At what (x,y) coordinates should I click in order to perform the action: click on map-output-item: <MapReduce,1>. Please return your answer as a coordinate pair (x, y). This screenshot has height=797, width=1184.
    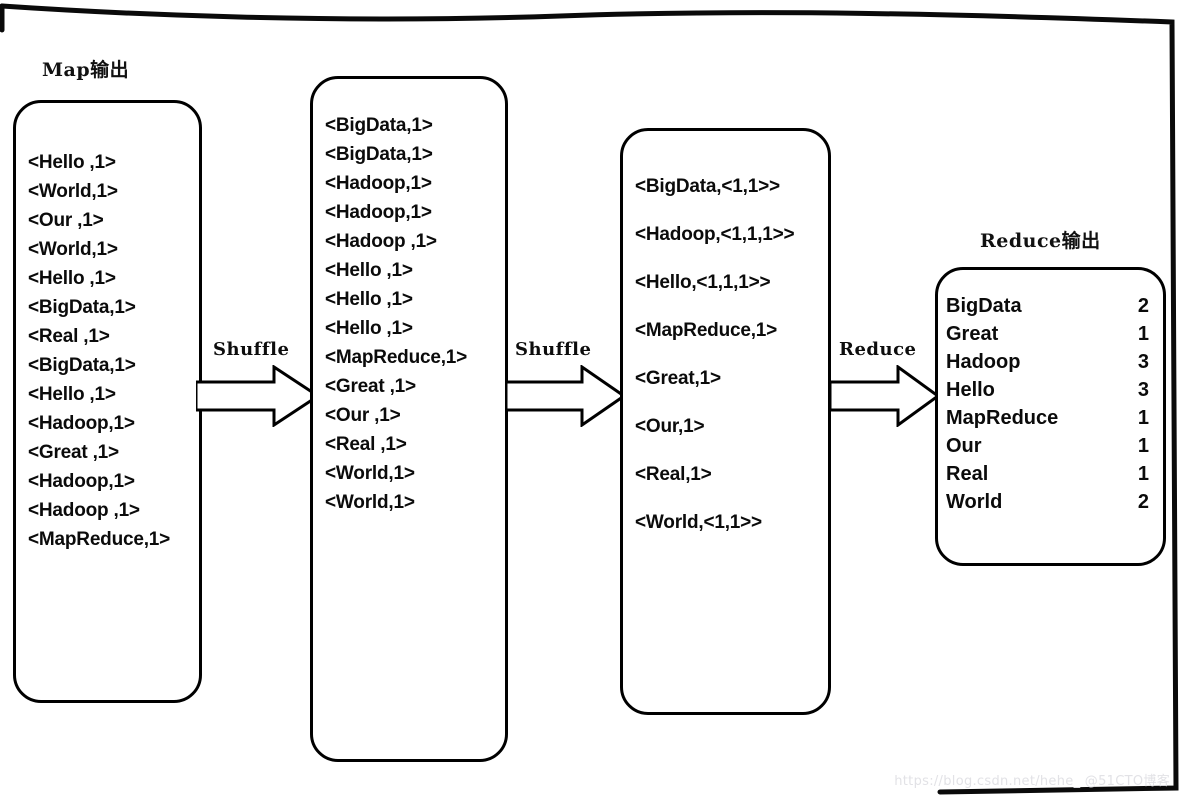
    Looking at the image, I should click on (99, 539).